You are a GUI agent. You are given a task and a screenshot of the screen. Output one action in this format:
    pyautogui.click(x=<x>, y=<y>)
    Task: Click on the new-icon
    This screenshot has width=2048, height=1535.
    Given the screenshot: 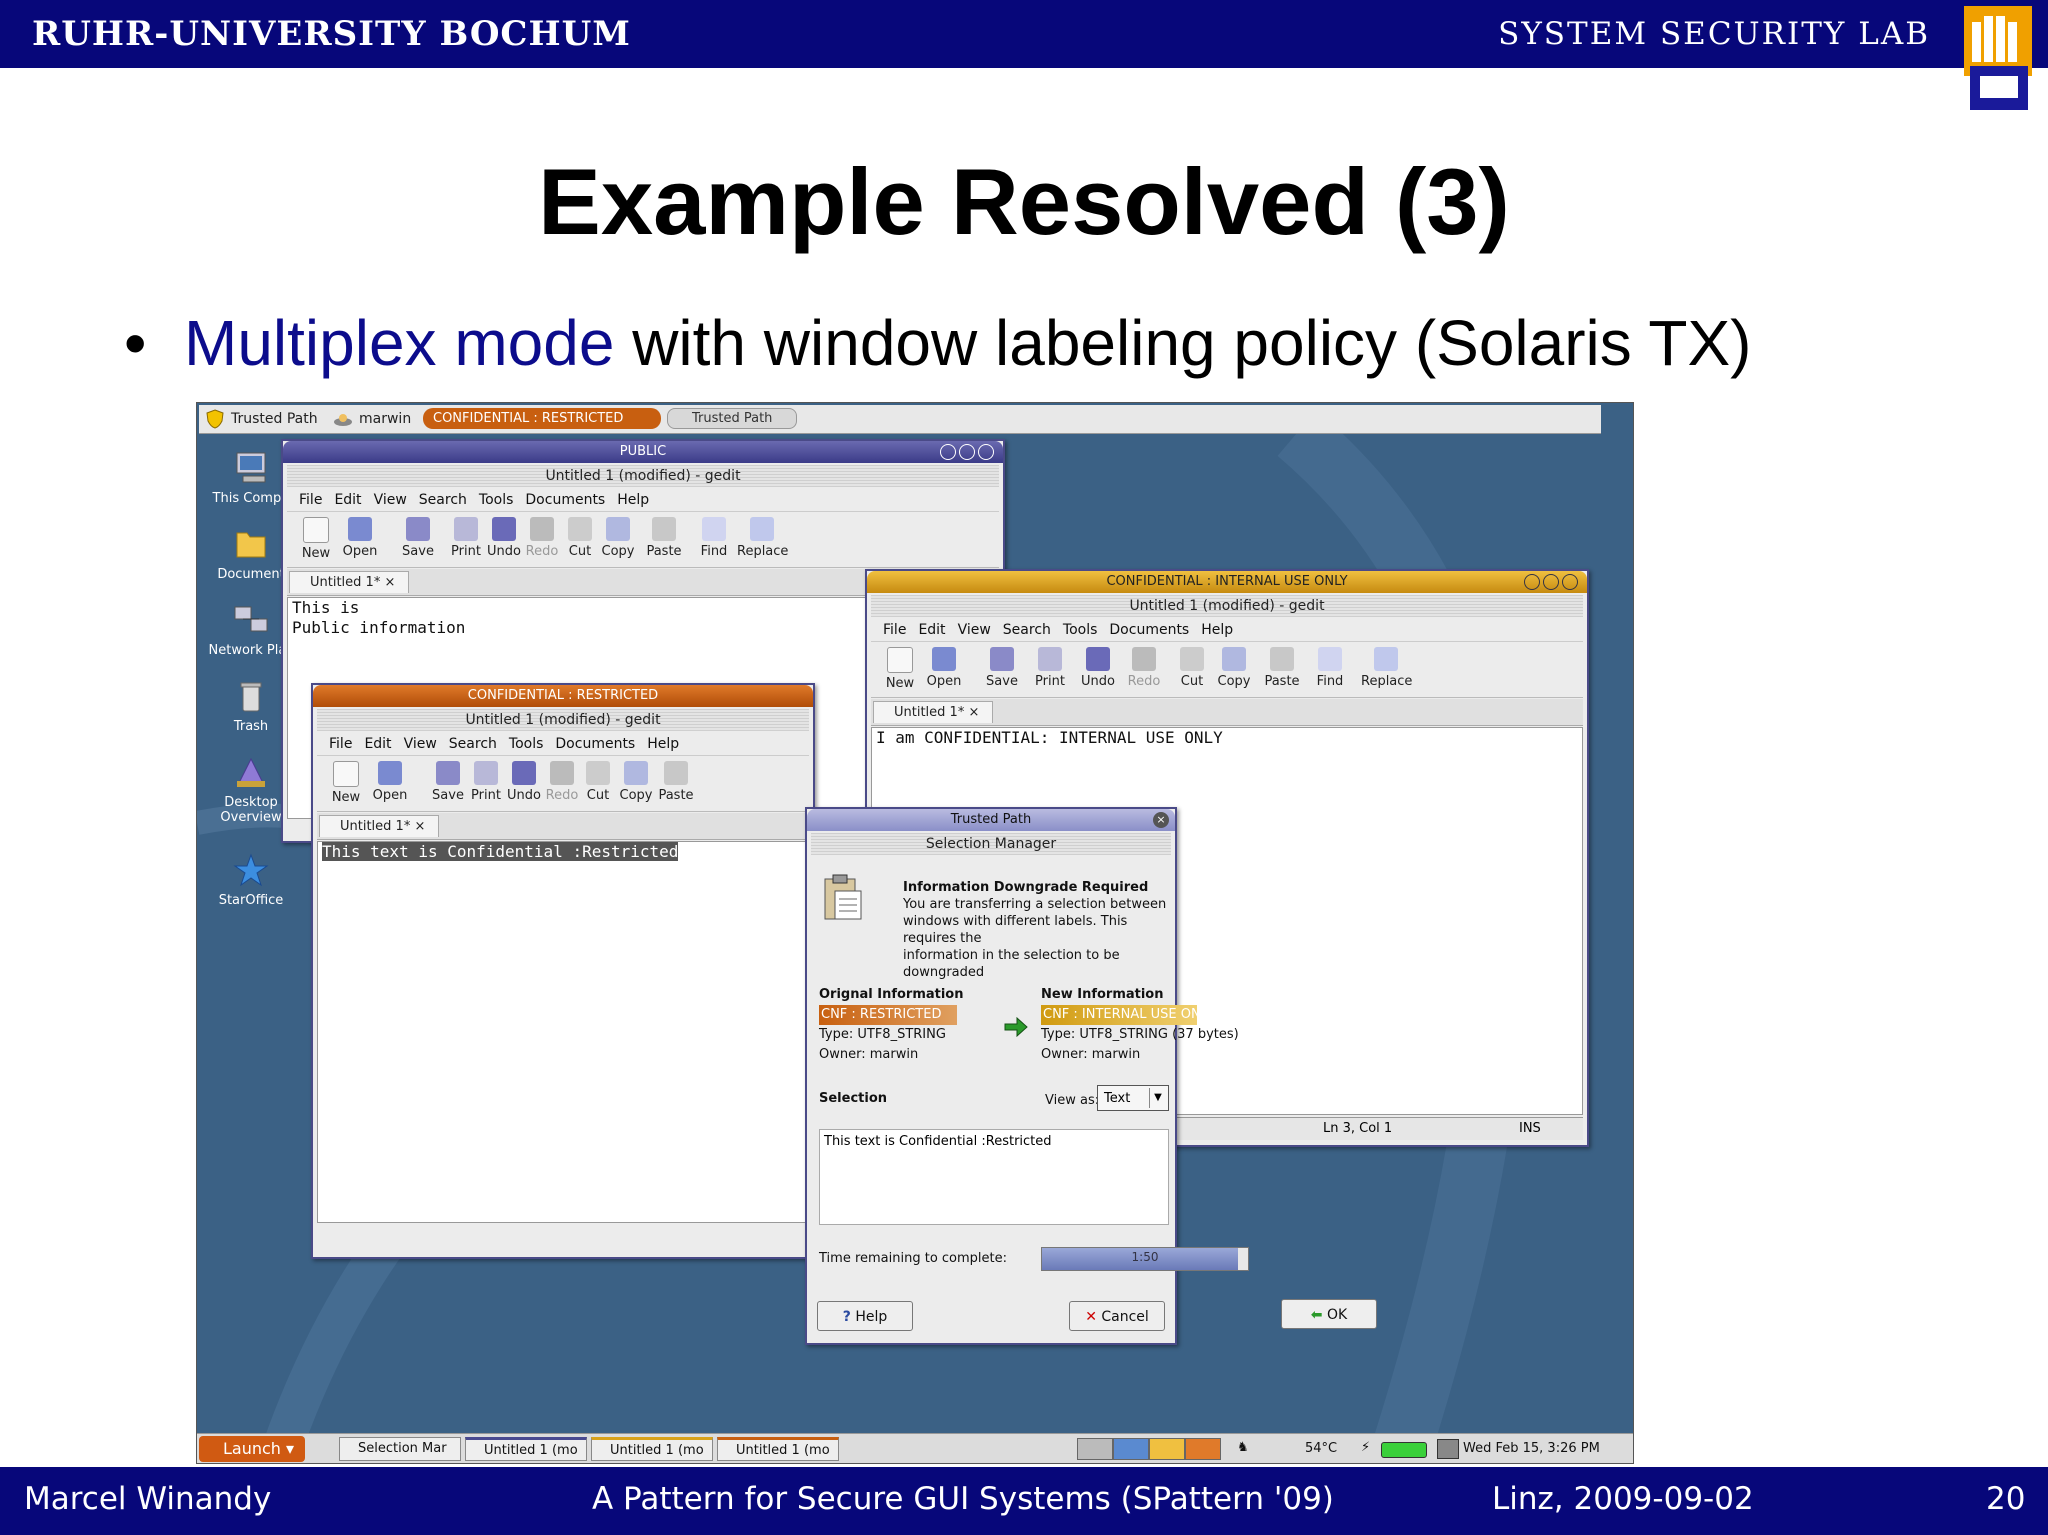 What is the action you would take?
    pyautogui.click(x=346, y=774)
    